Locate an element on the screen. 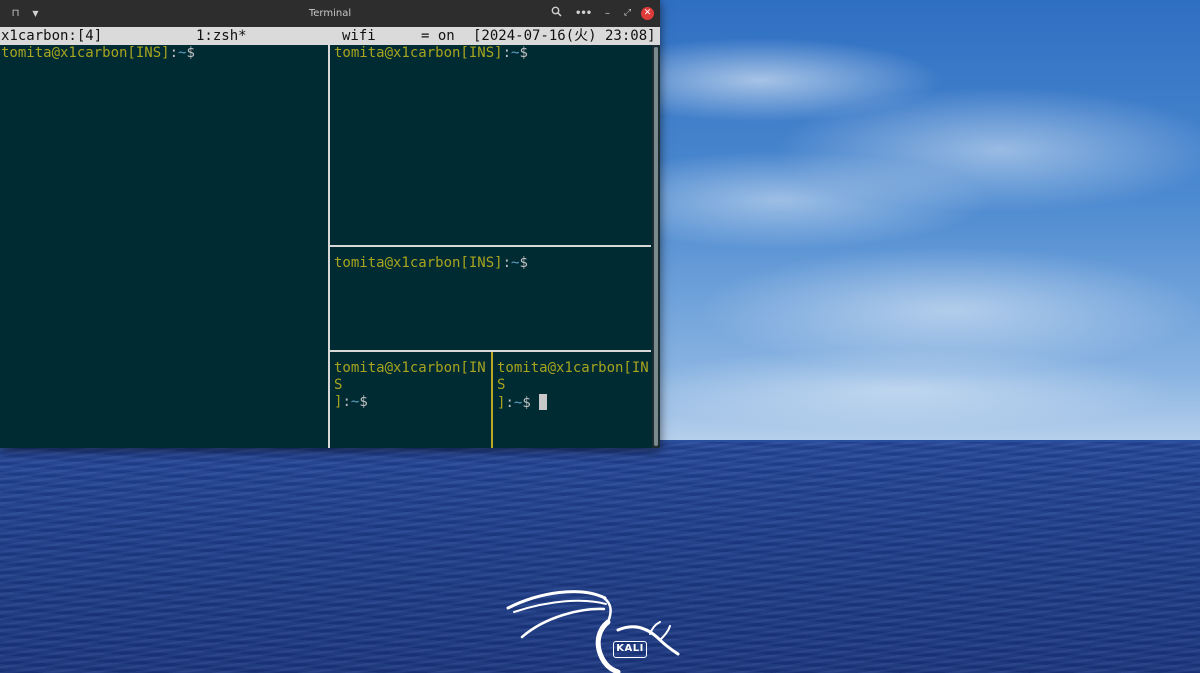 The width and height of the screenshot is (1200, 673). chevron-down-icon: ▼ is located at coordinates (35, 13).